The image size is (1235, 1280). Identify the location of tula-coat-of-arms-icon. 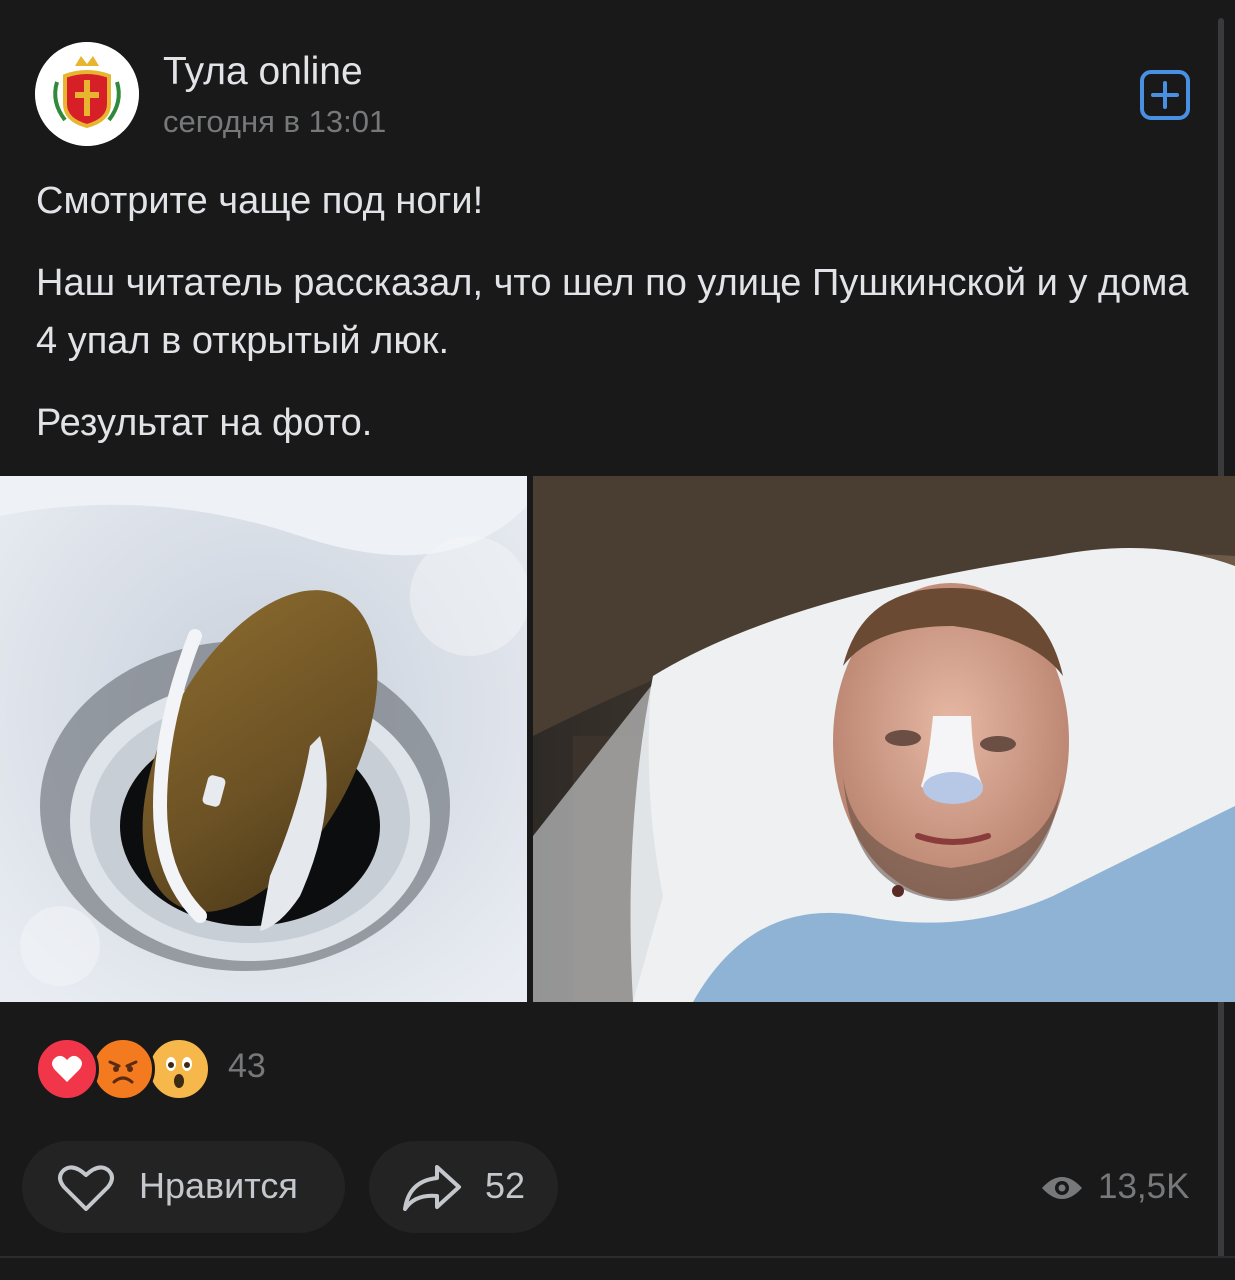
(87, 94).